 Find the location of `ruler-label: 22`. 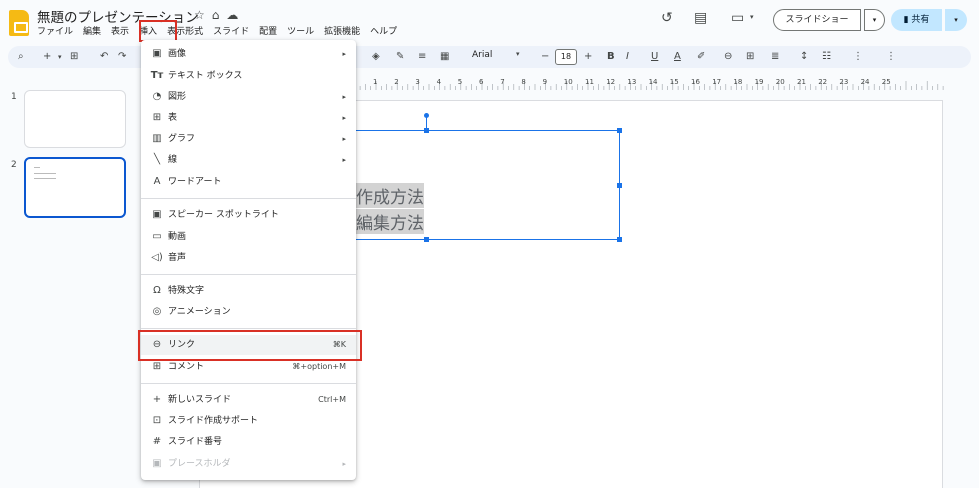

ruler-label: 22 is located at coordinates (823, 82).